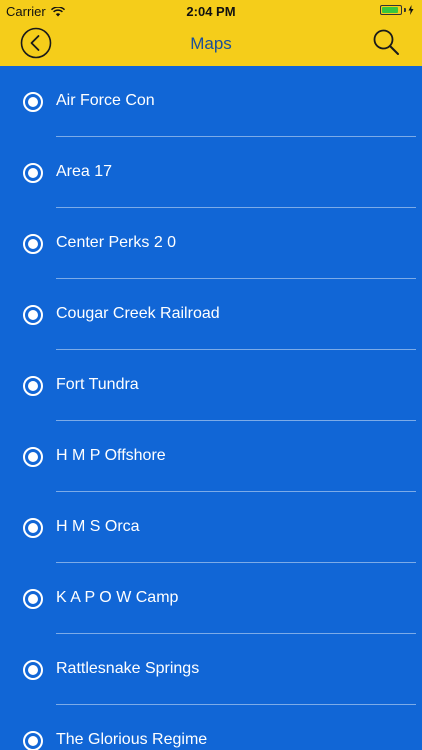 The width and height of the screenshot is (422, 750). I want to click on map-list-item: Cougar Creek Railroad, so click(211, 314).